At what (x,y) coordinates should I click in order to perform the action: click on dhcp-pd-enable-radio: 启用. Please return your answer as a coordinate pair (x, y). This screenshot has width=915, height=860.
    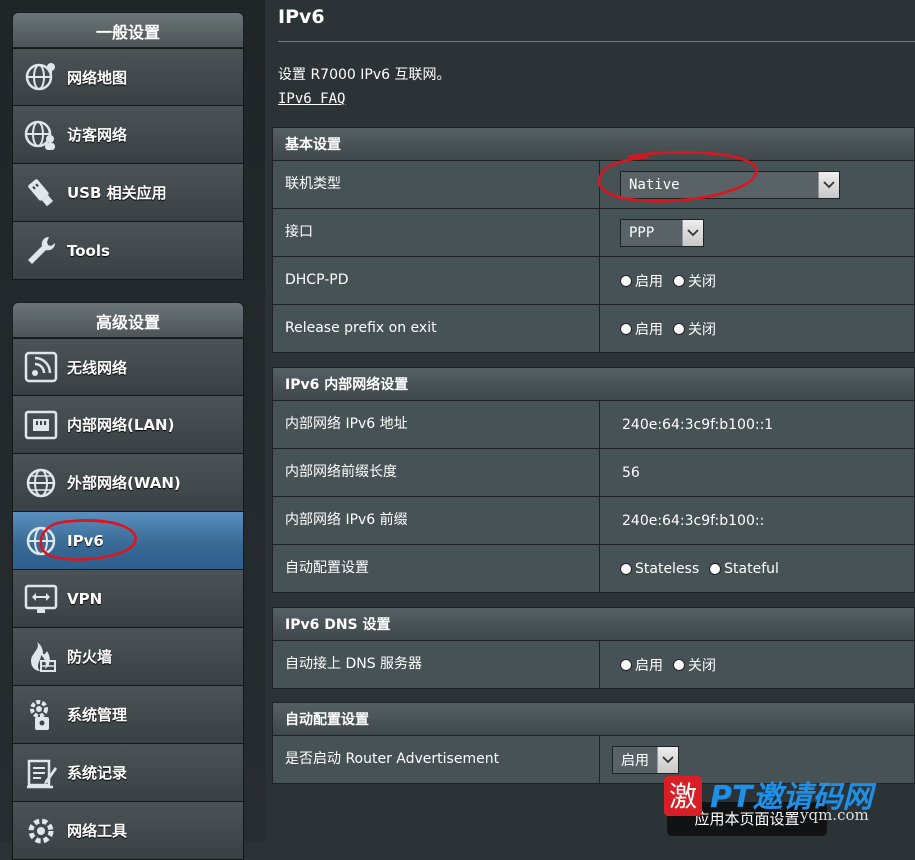
    Looking at the image, I should click on (641, 281).